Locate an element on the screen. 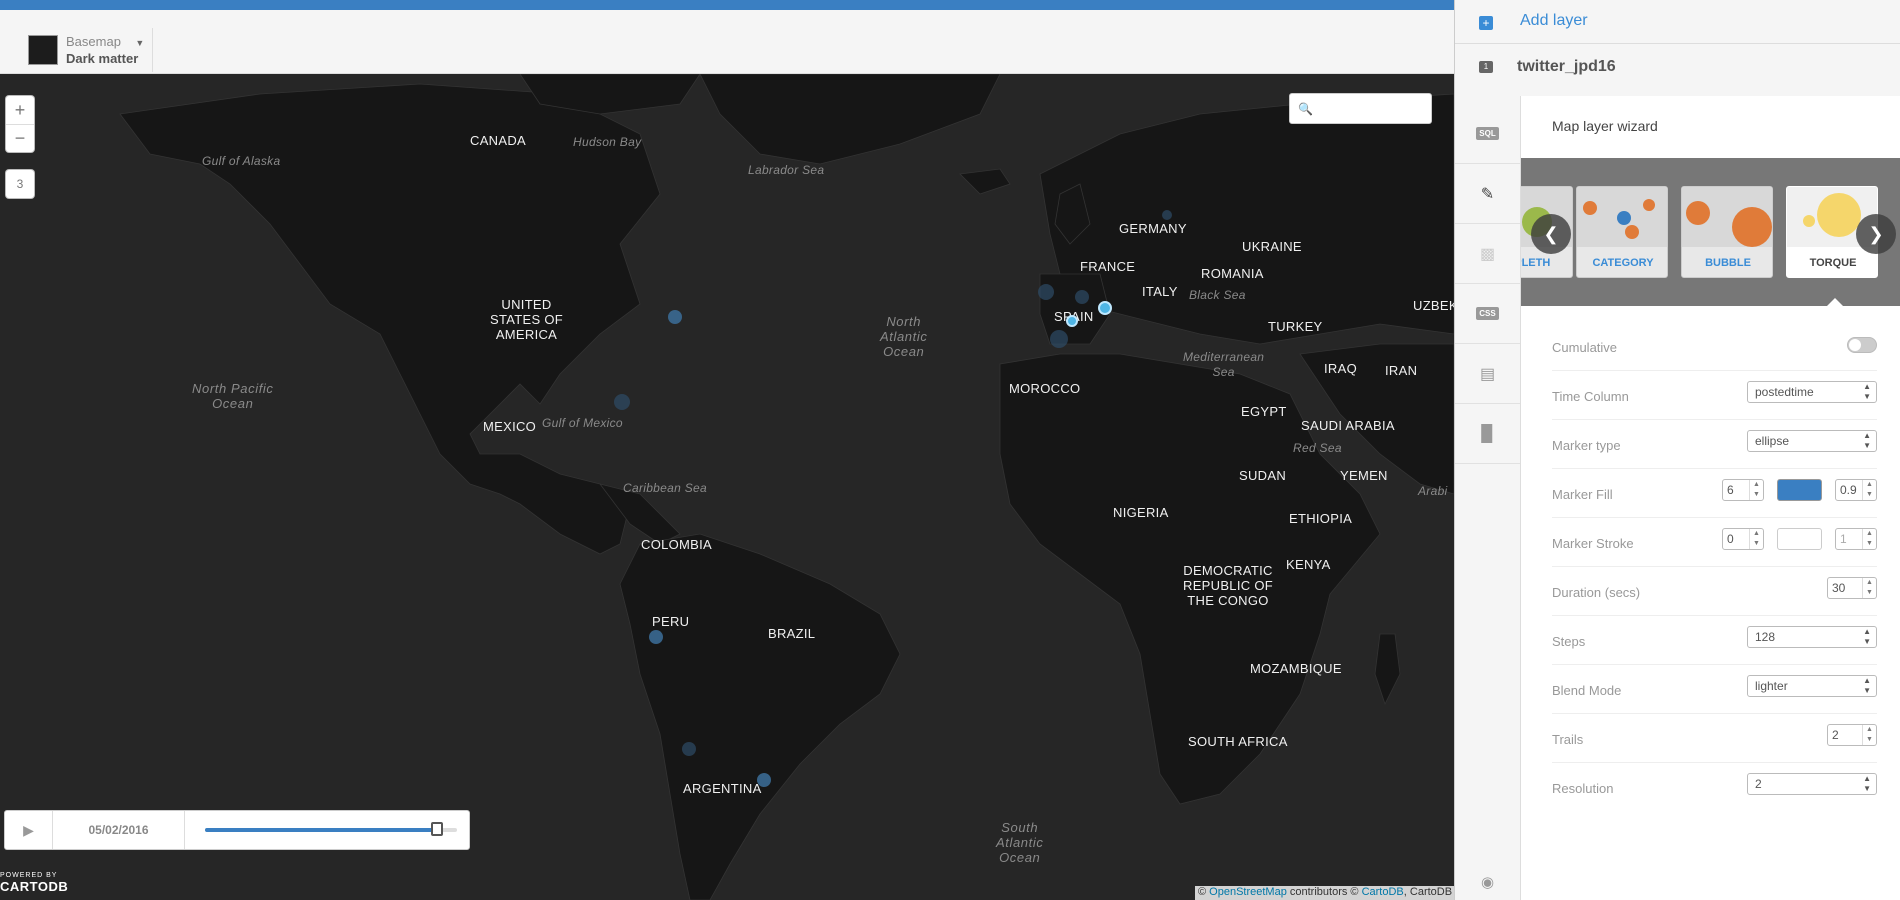 This screenshot has height=900, width=1900. label-canada: CANADA is located at coordinates (498, 140).